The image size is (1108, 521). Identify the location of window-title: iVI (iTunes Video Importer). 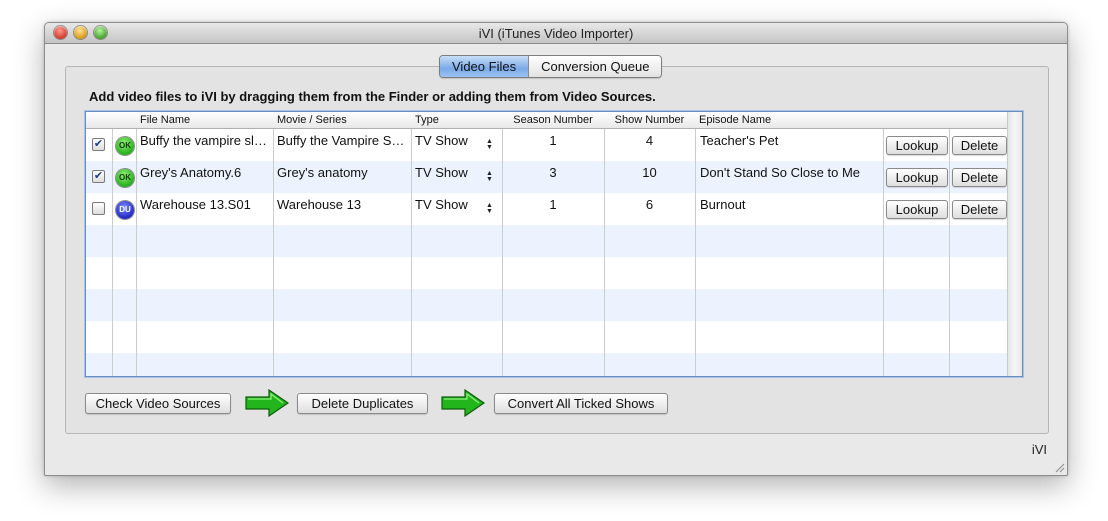
(556, 33).